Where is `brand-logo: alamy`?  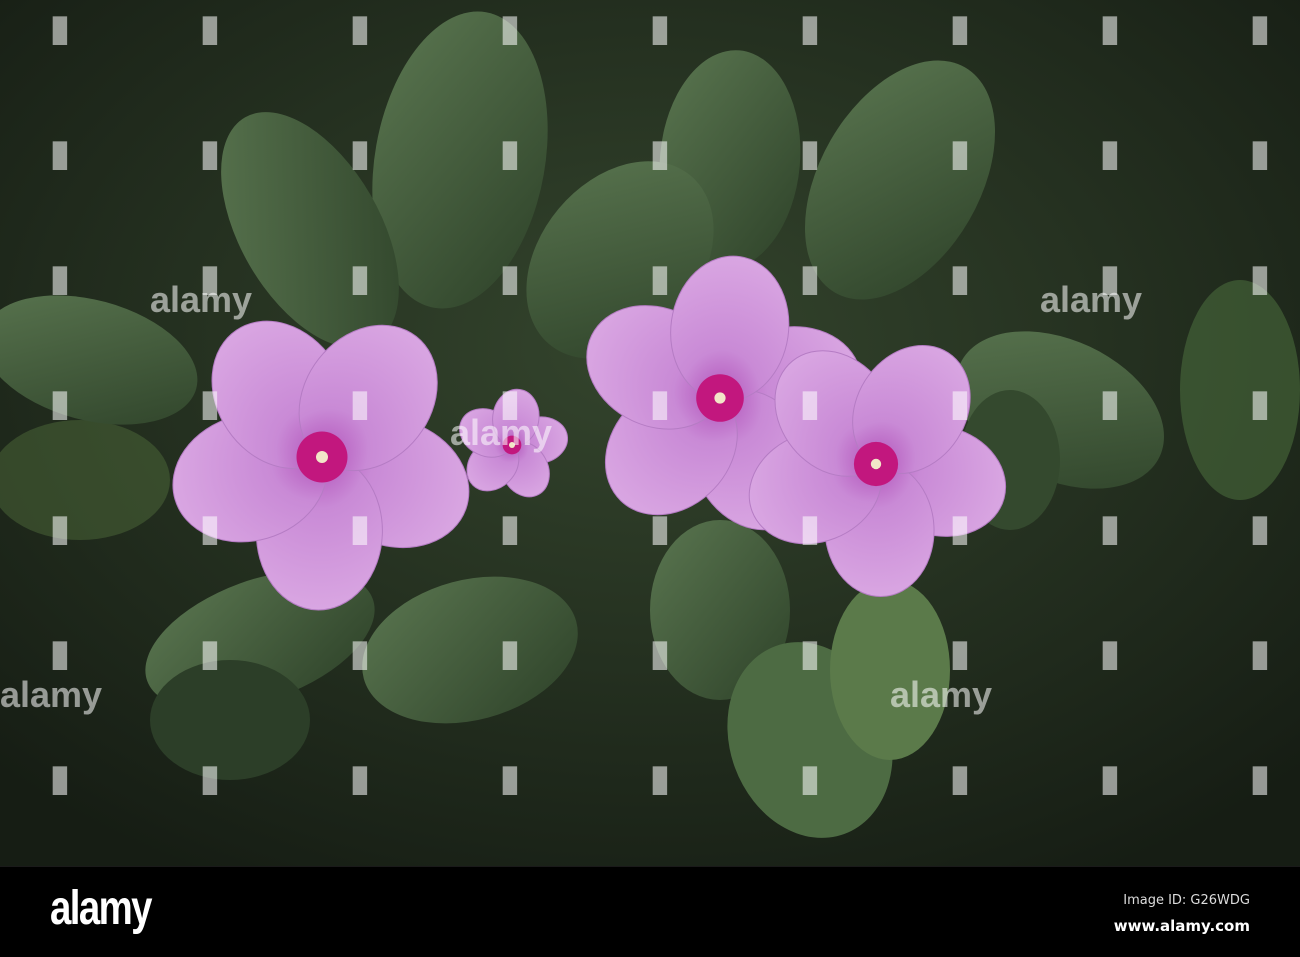 brand-logo: alamy is located at coordinates (101, 908).